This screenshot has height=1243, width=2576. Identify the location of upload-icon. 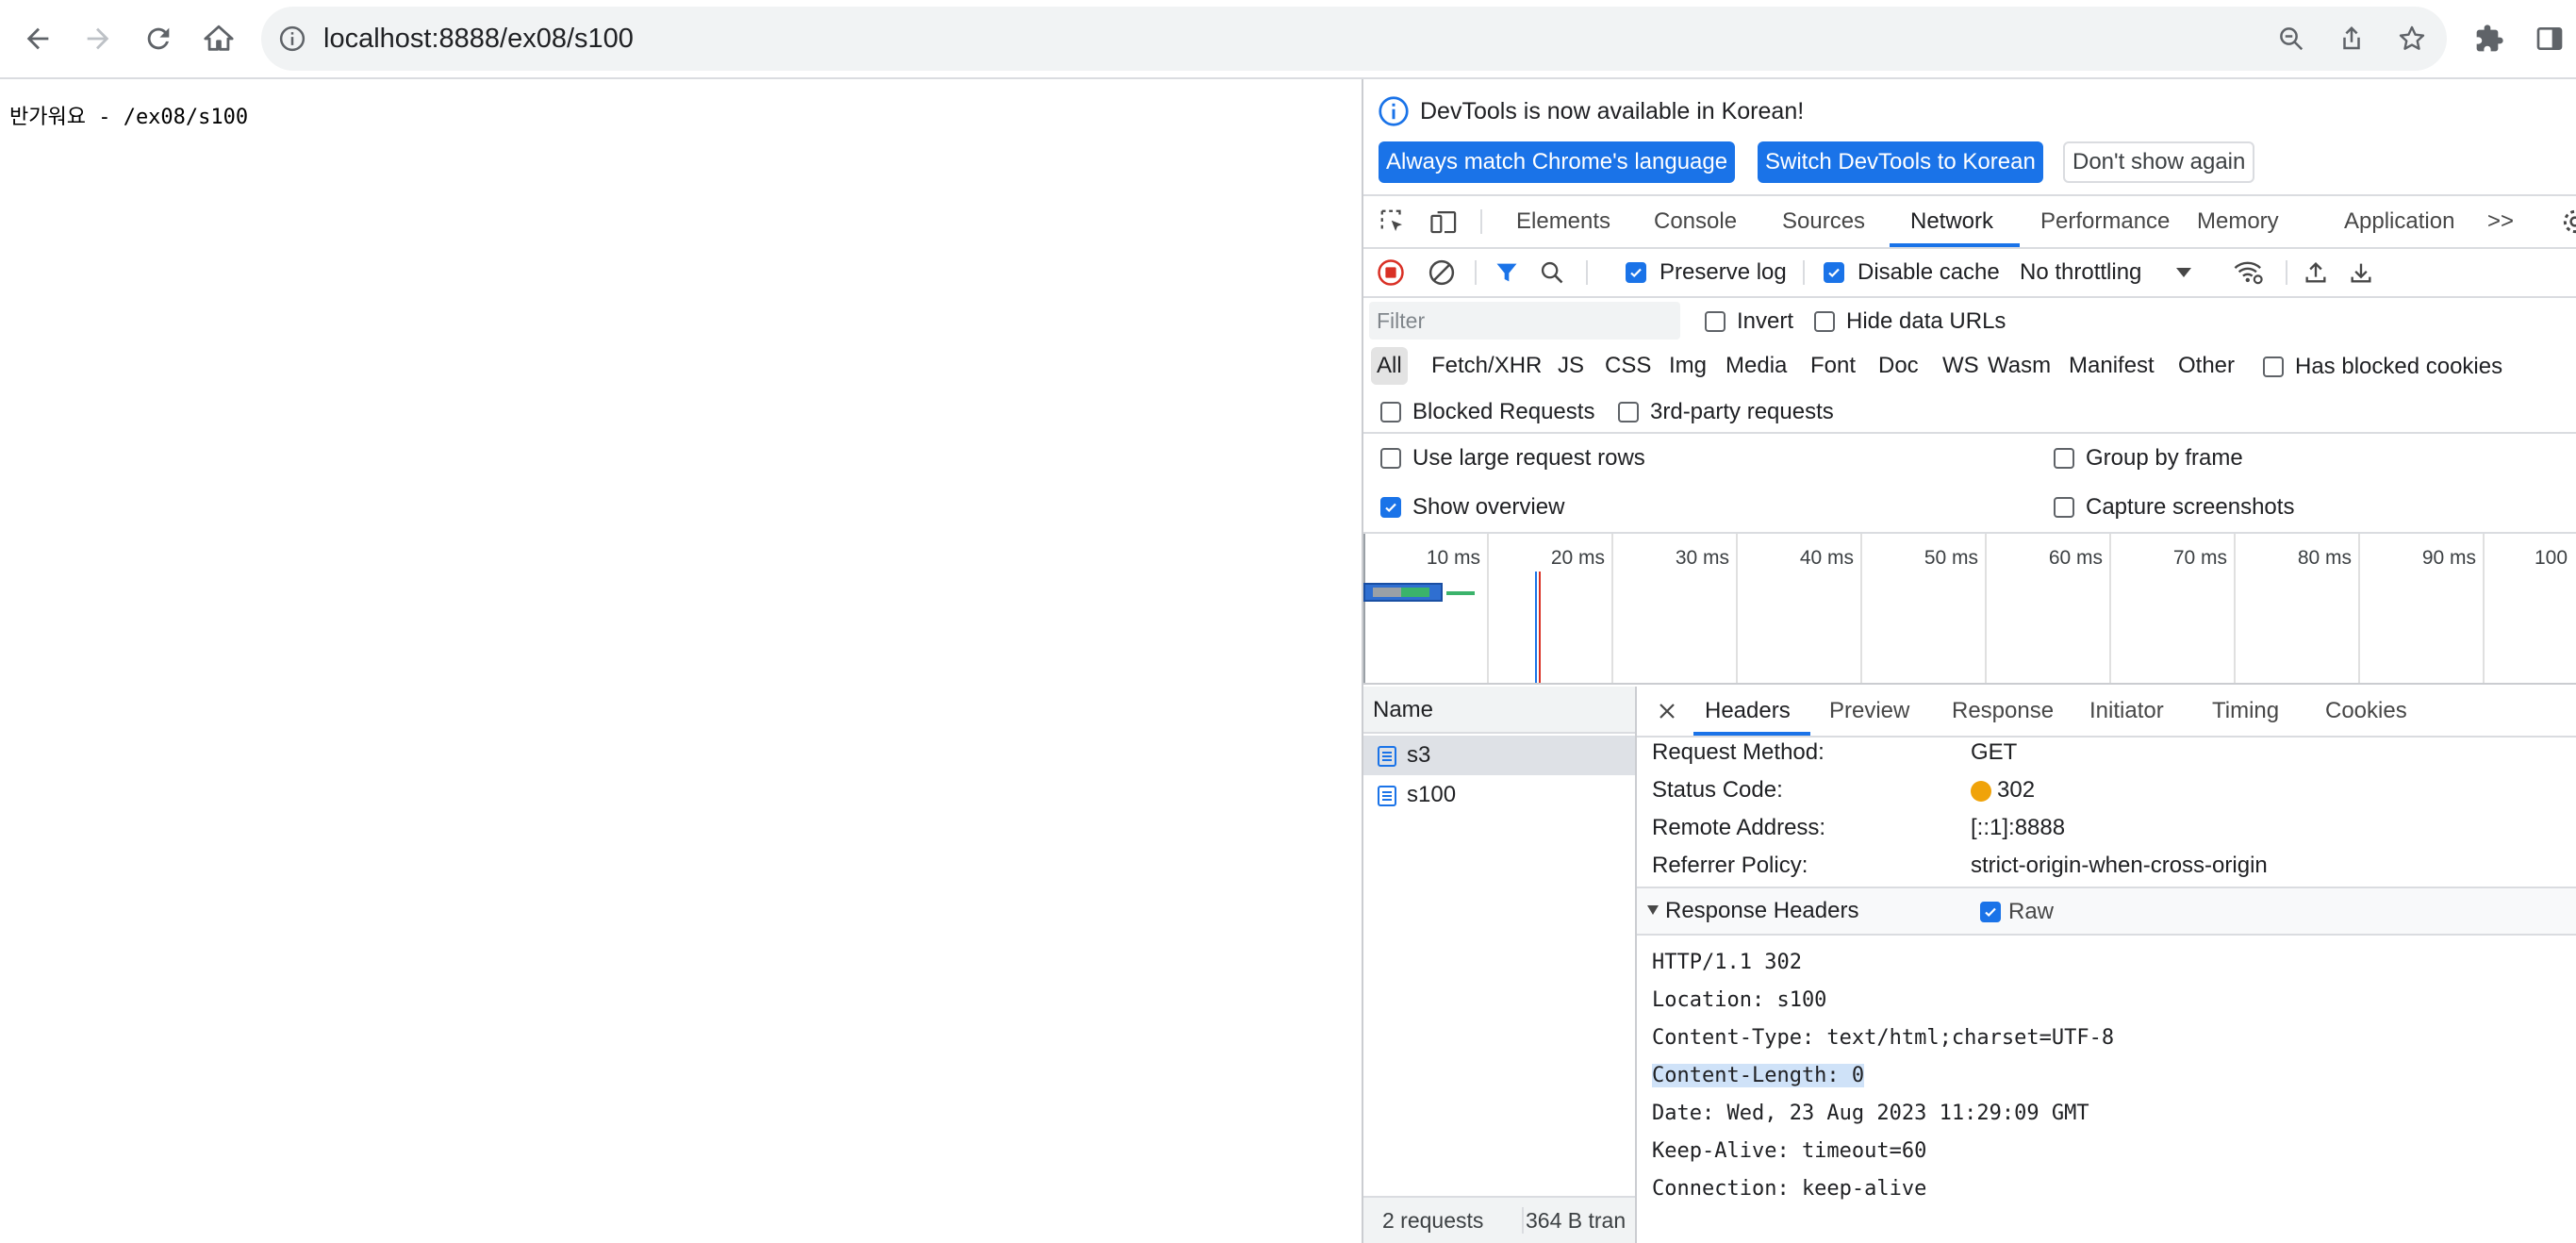
(2315, 272).